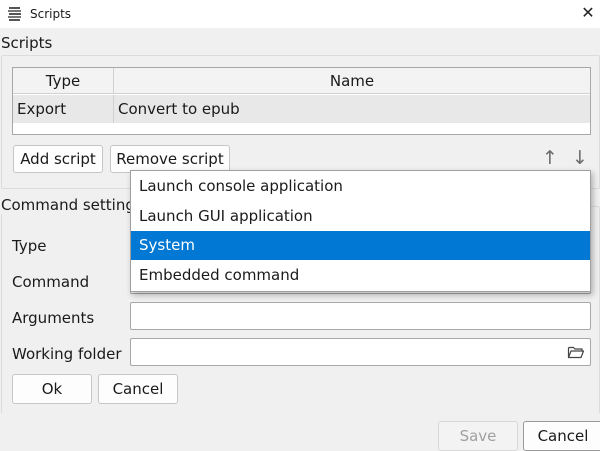  I want to click on save-button: Save, so click(478, 436).